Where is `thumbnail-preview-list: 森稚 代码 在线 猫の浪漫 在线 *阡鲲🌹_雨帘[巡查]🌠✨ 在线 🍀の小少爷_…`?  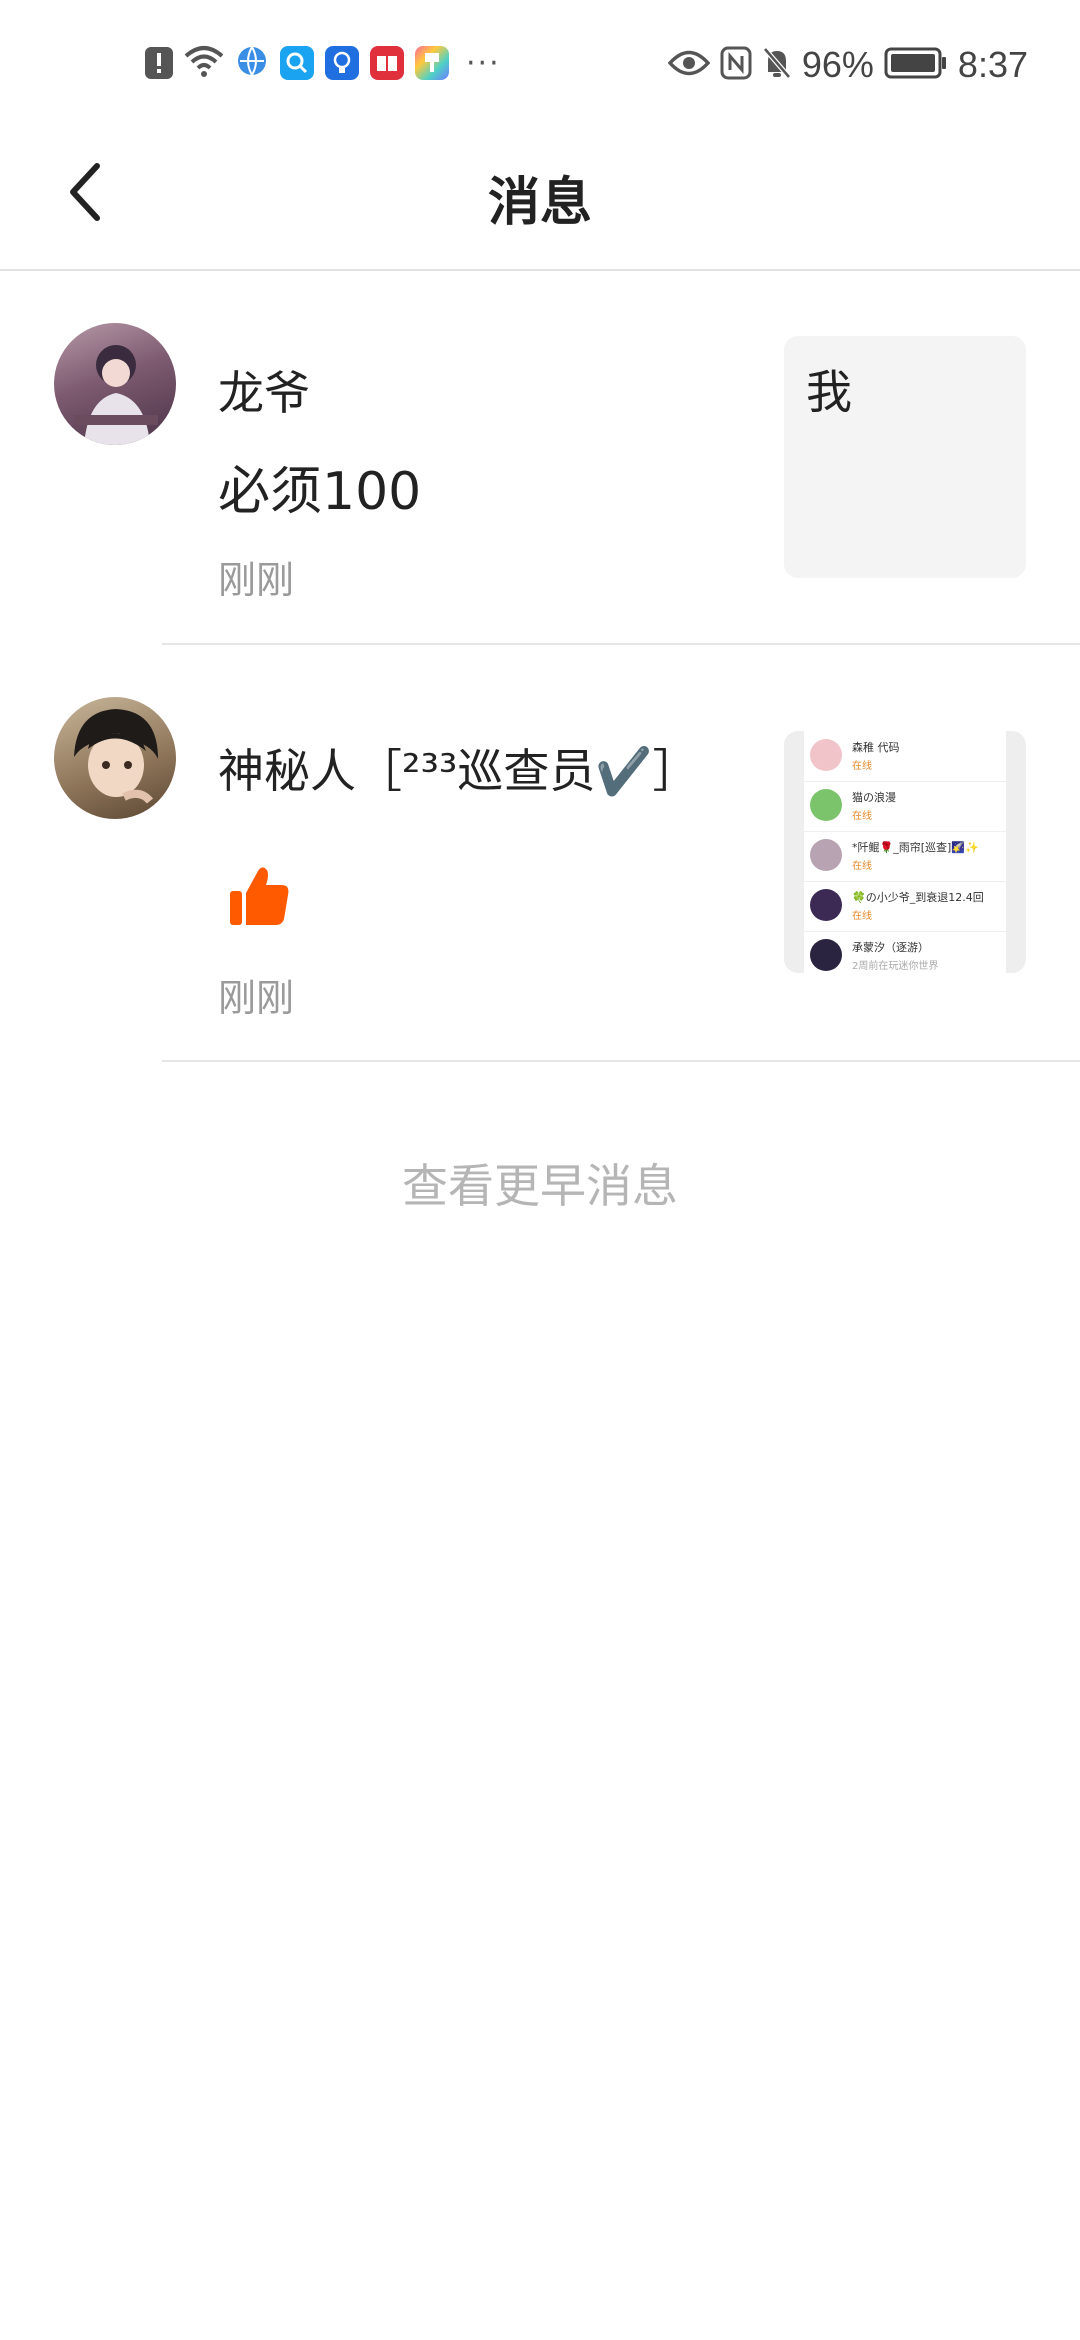
thumbnail-preview-list: 森稚 代码 在线 猫の浪漫 在线 *阡鲲🌹_雨帘[巡查]🌠✨ 在线 🍀の小少爷_… is located at coordinates (905, 852).